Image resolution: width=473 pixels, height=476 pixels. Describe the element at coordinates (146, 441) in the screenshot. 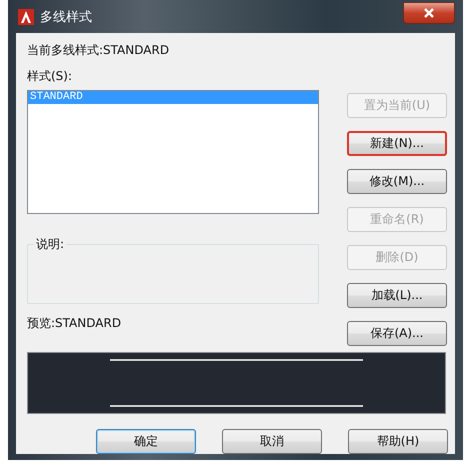

I see `dialog-button: 确定` at that location.